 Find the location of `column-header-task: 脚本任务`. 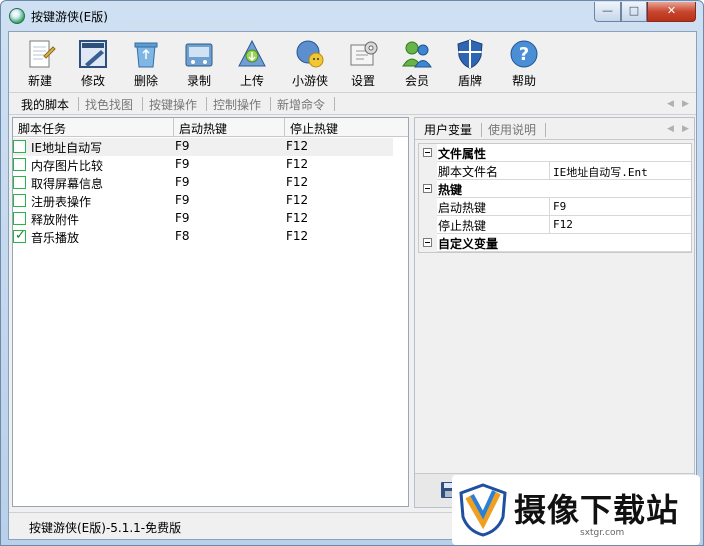

column-header-task: 脚本任务 is located at coordinates (42, 128).